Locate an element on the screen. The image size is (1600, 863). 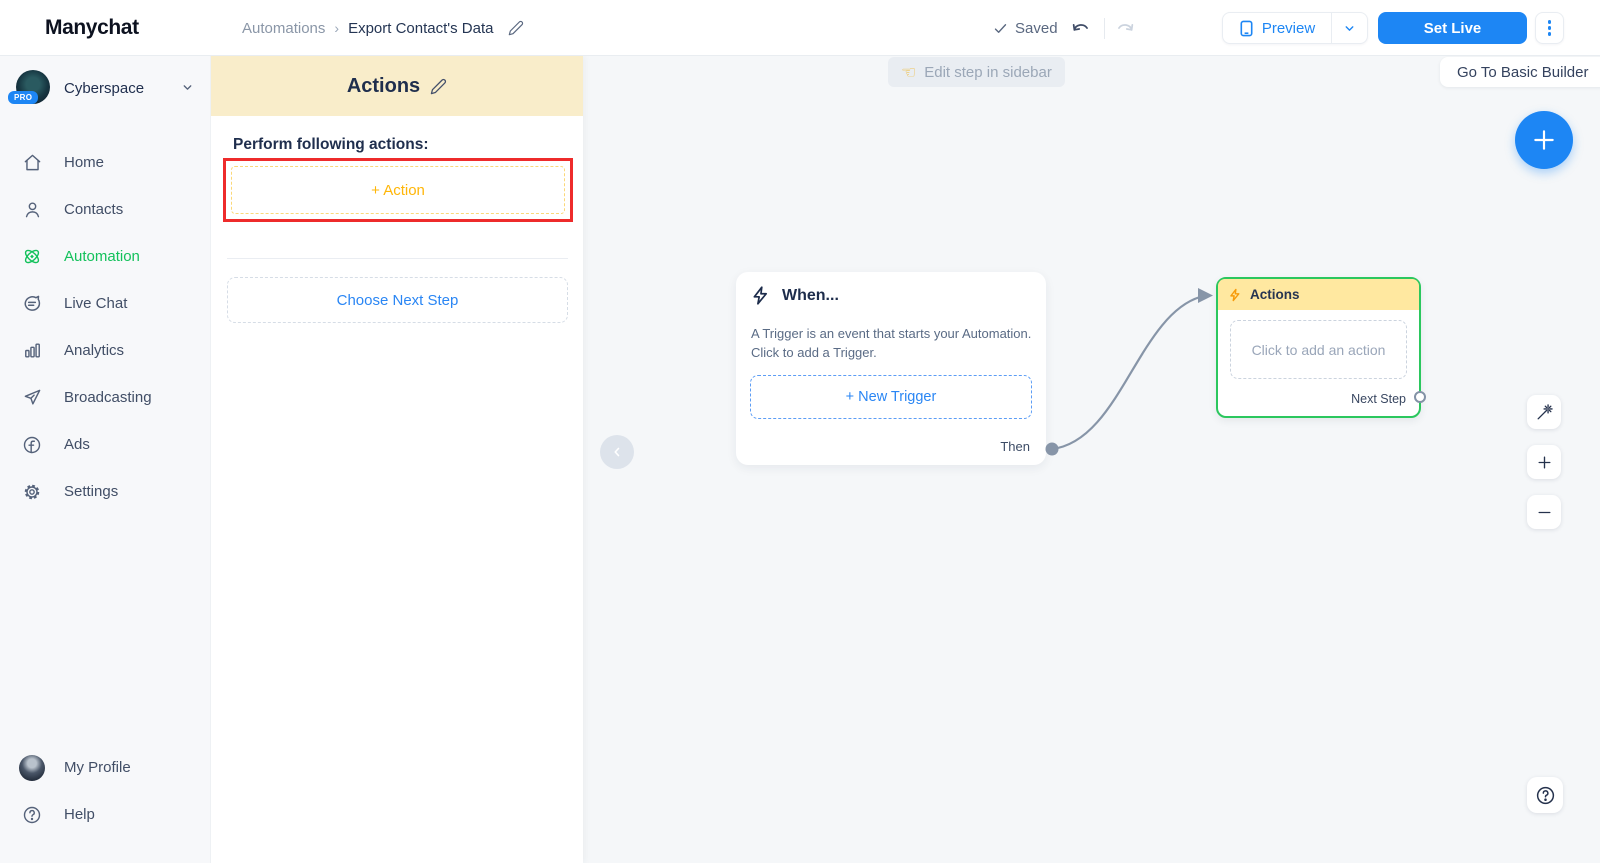
preview-button: Preview is located at coordinates (1295, 28).